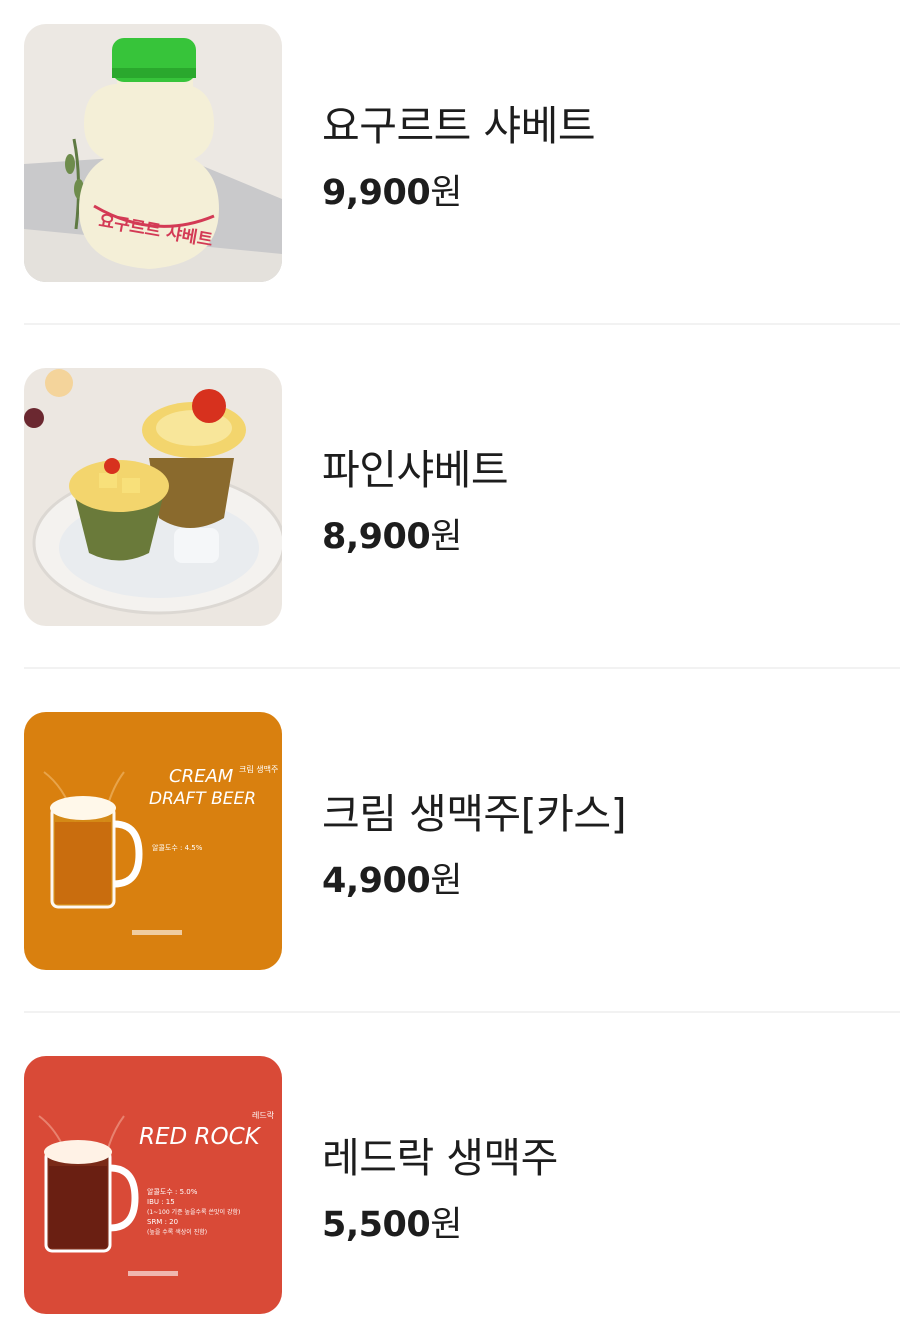 The image size is (900, 1344). Describe the element at coordinates (200, 1137) in the screenshot. I see `image-text-0: RED ROCK` at that location.